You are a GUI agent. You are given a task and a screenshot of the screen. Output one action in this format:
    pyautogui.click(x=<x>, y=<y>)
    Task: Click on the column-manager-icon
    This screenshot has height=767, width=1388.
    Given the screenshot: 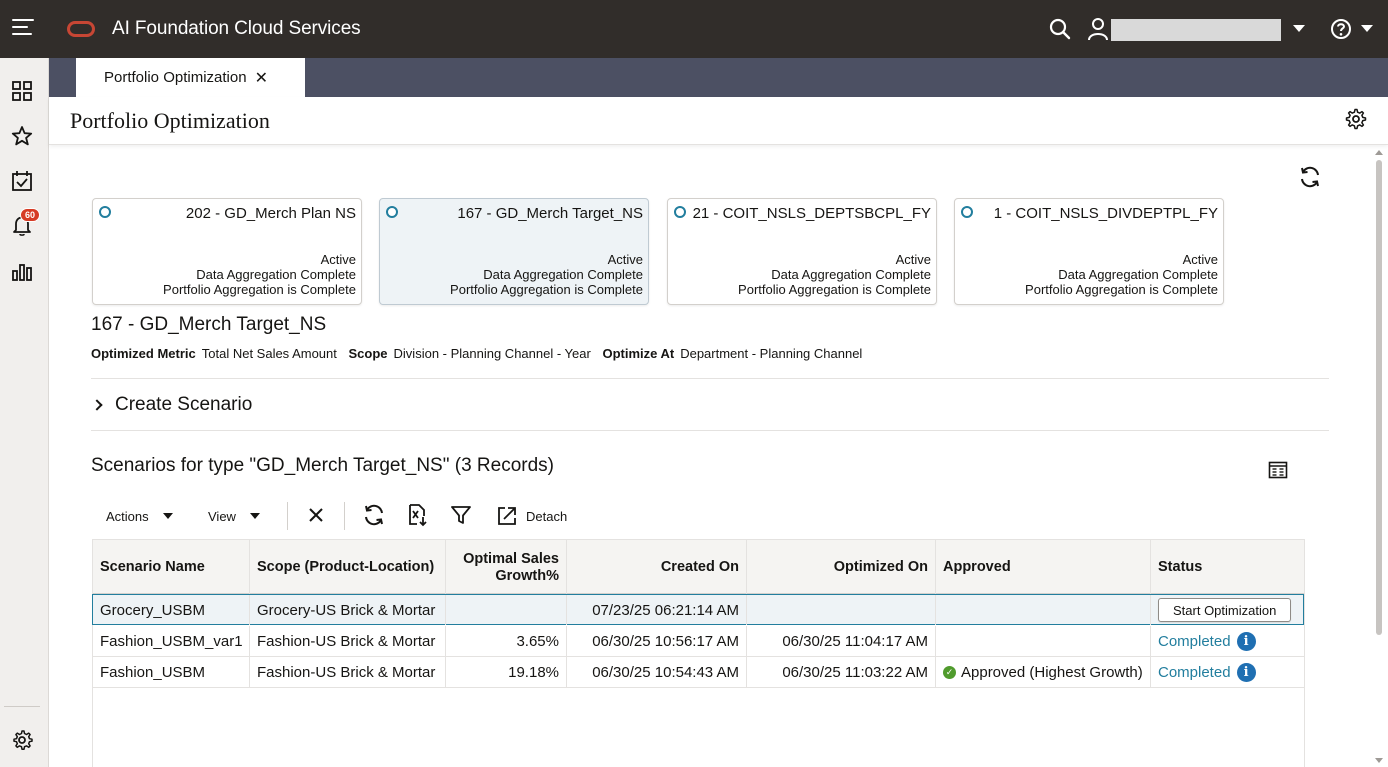 What is the action you would take?
    pyautogui.click(x=1278, y=470)
    